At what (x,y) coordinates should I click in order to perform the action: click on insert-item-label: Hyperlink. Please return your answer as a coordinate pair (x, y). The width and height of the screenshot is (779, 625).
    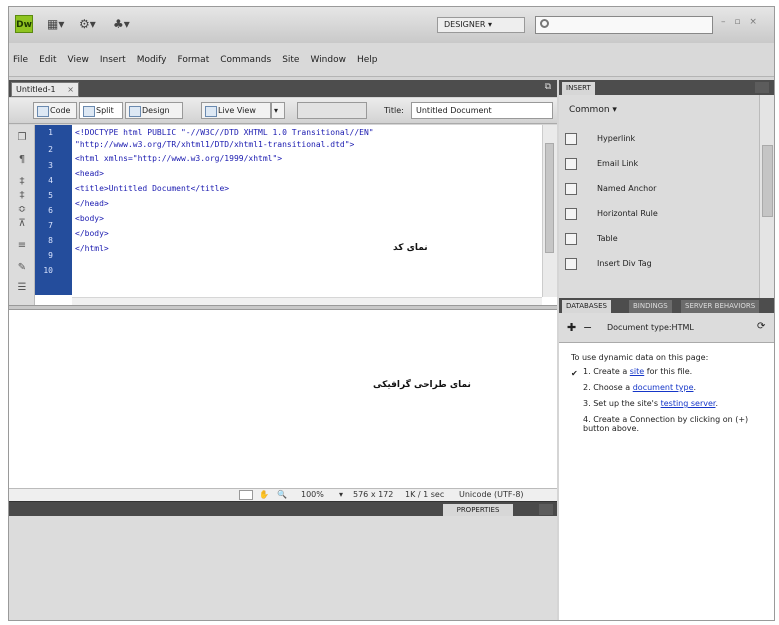
    Looking at the image, I should click on (616, 138).